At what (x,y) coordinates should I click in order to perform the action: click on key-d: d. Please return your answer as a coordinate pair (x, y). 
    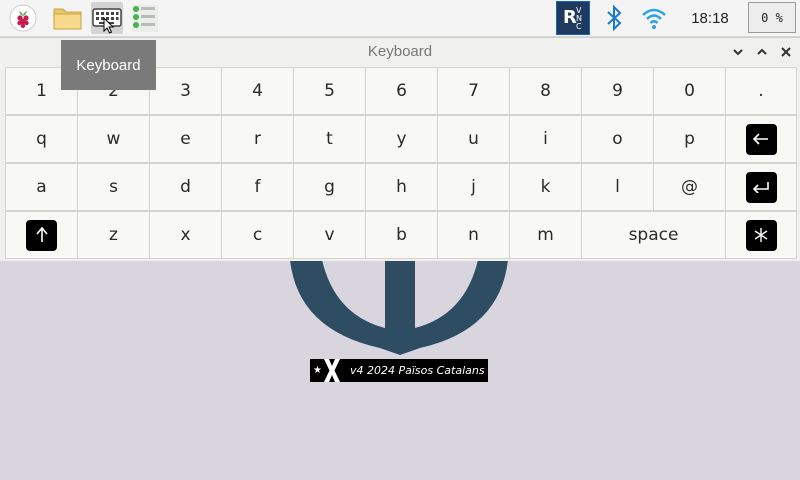
    Looking at the image, I should click on (185, 187).